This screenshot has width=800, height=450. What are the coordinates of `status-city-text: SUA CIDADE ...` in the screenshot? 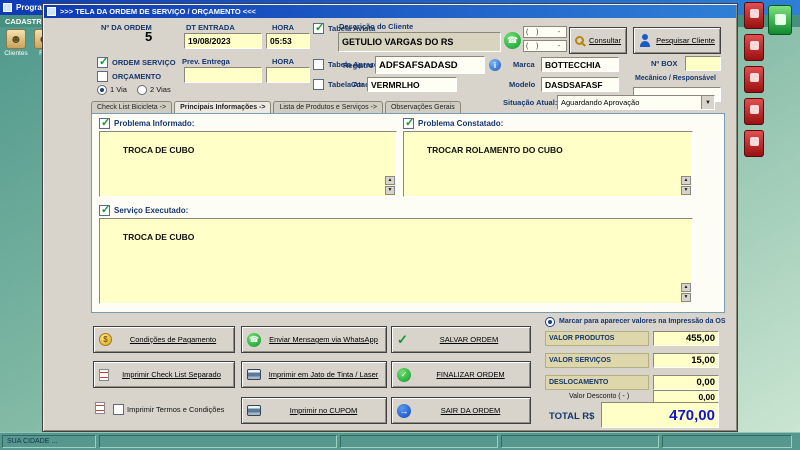 It's located at (32, 441).